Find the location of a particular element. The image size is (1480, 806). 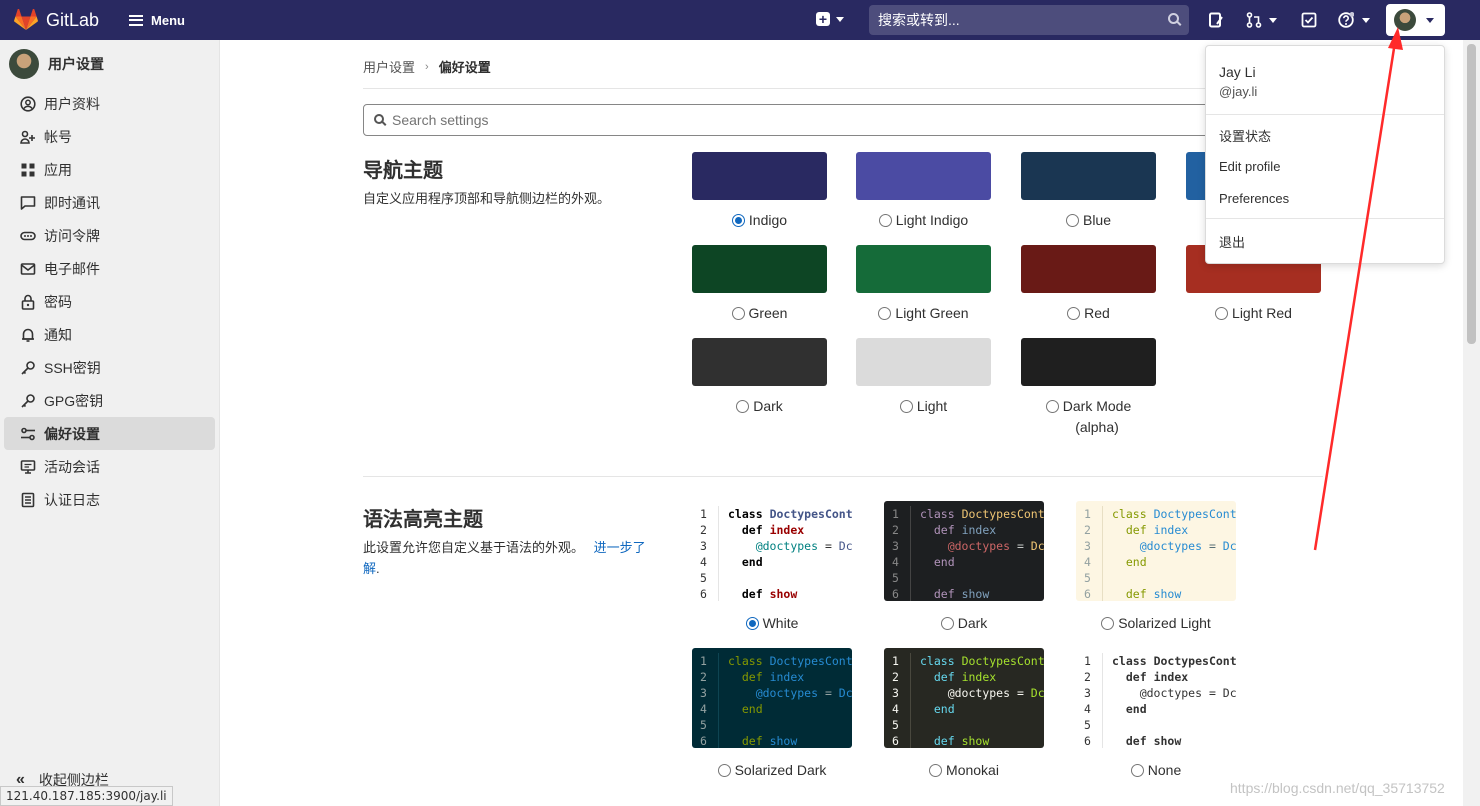

nav-theme-option: Dark is located at coordinates (759, 377).